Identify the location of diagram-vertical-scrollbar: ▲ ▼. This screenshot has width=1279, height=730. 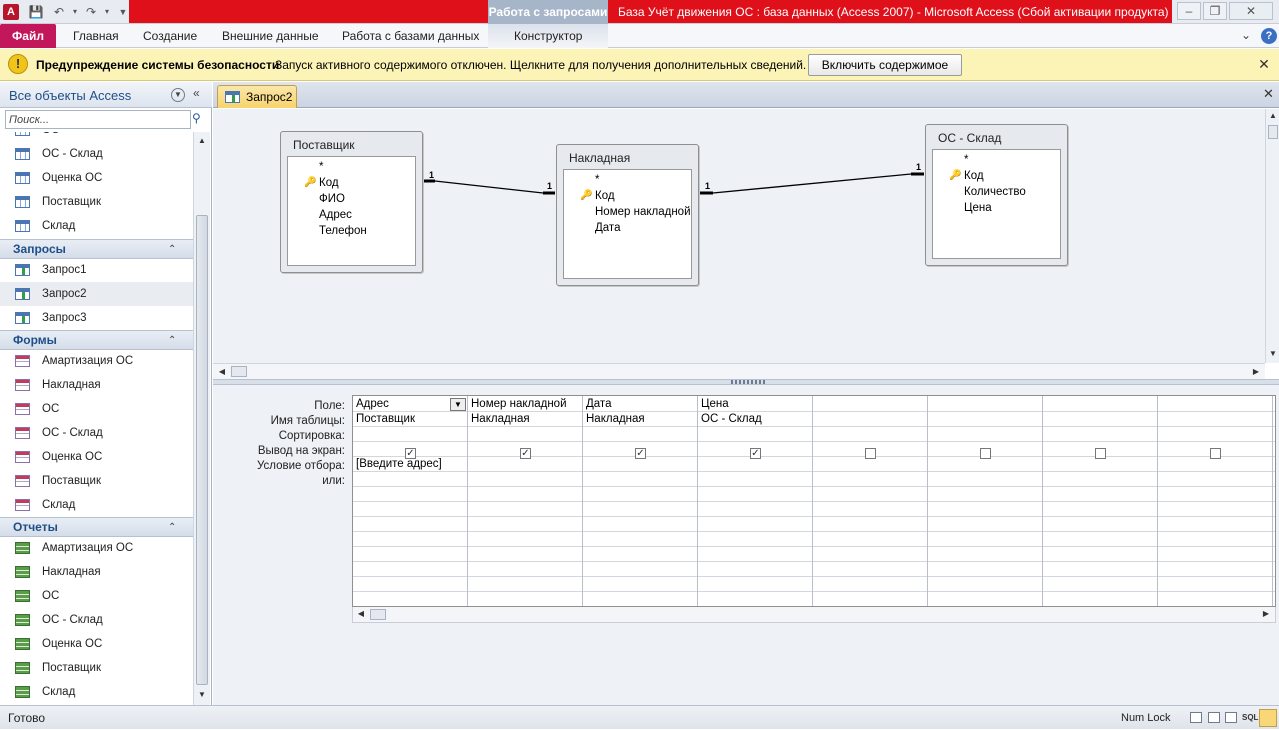
(1272, 236).